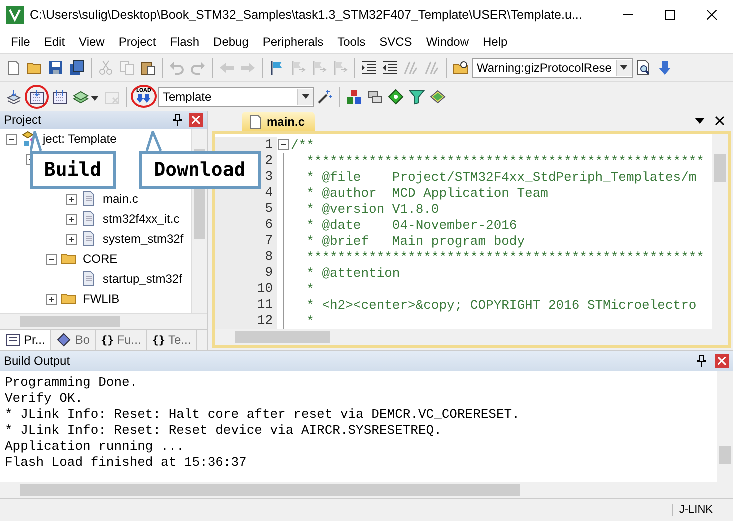  What do you see at coordinates (412, 225) in the screenshot?
I see `code-line: * @date 04-November-2016` at bounding box center [412, 225].